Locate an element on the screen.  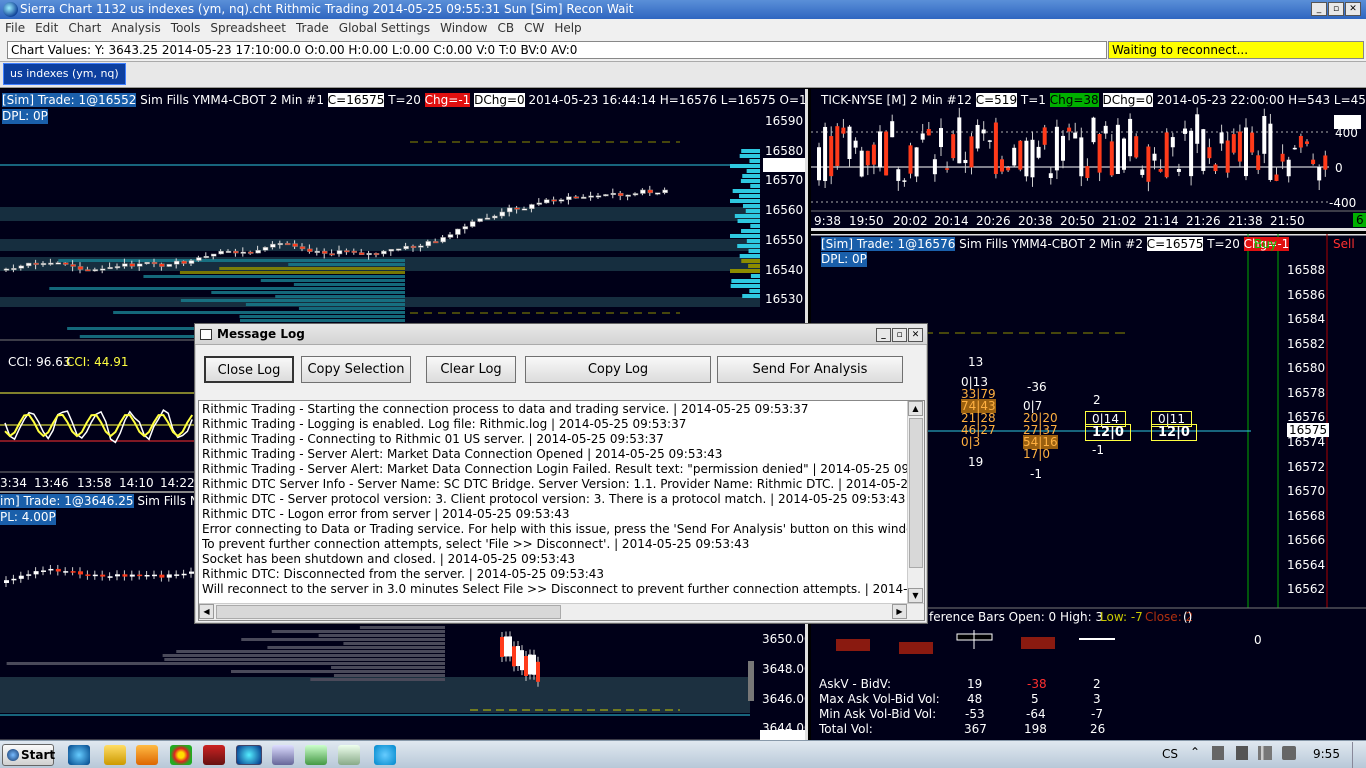
network-icon is located at coordinates (1265, 753).